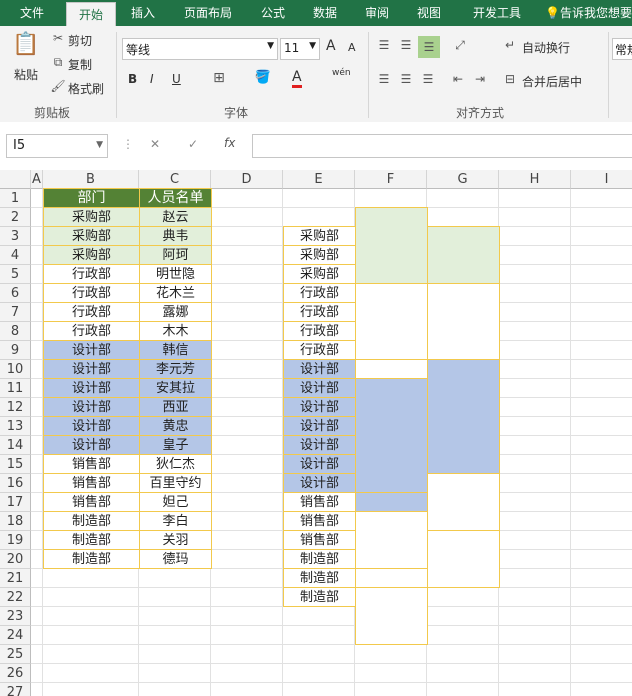  Describe the element at coordinates (175, 445) in the screenshot. I see `staff-cell: 皇子` at that location.